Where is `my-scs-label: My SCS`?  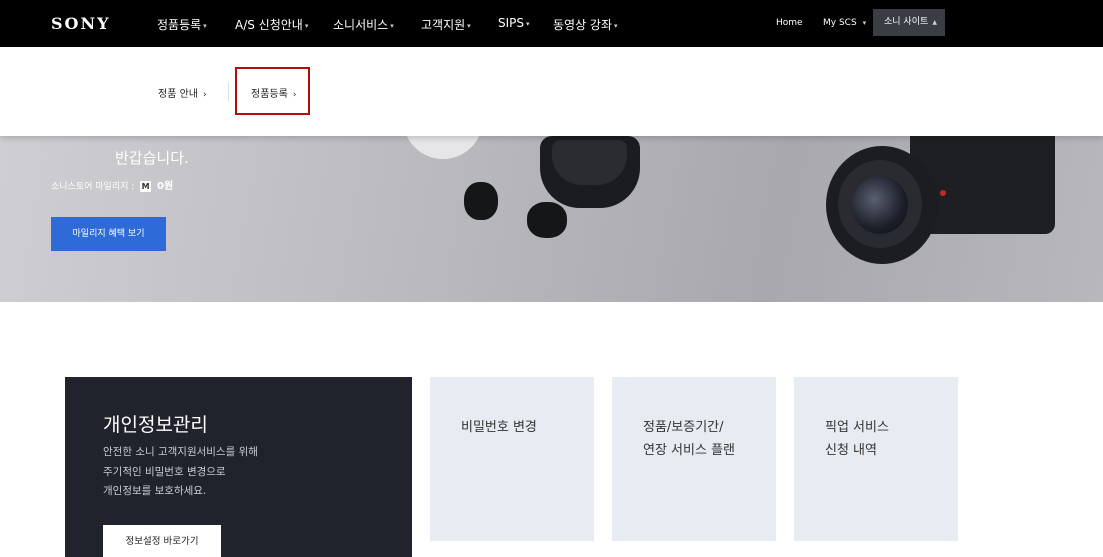 my-scs-label: My SCS is located at coordinates (840, 23).